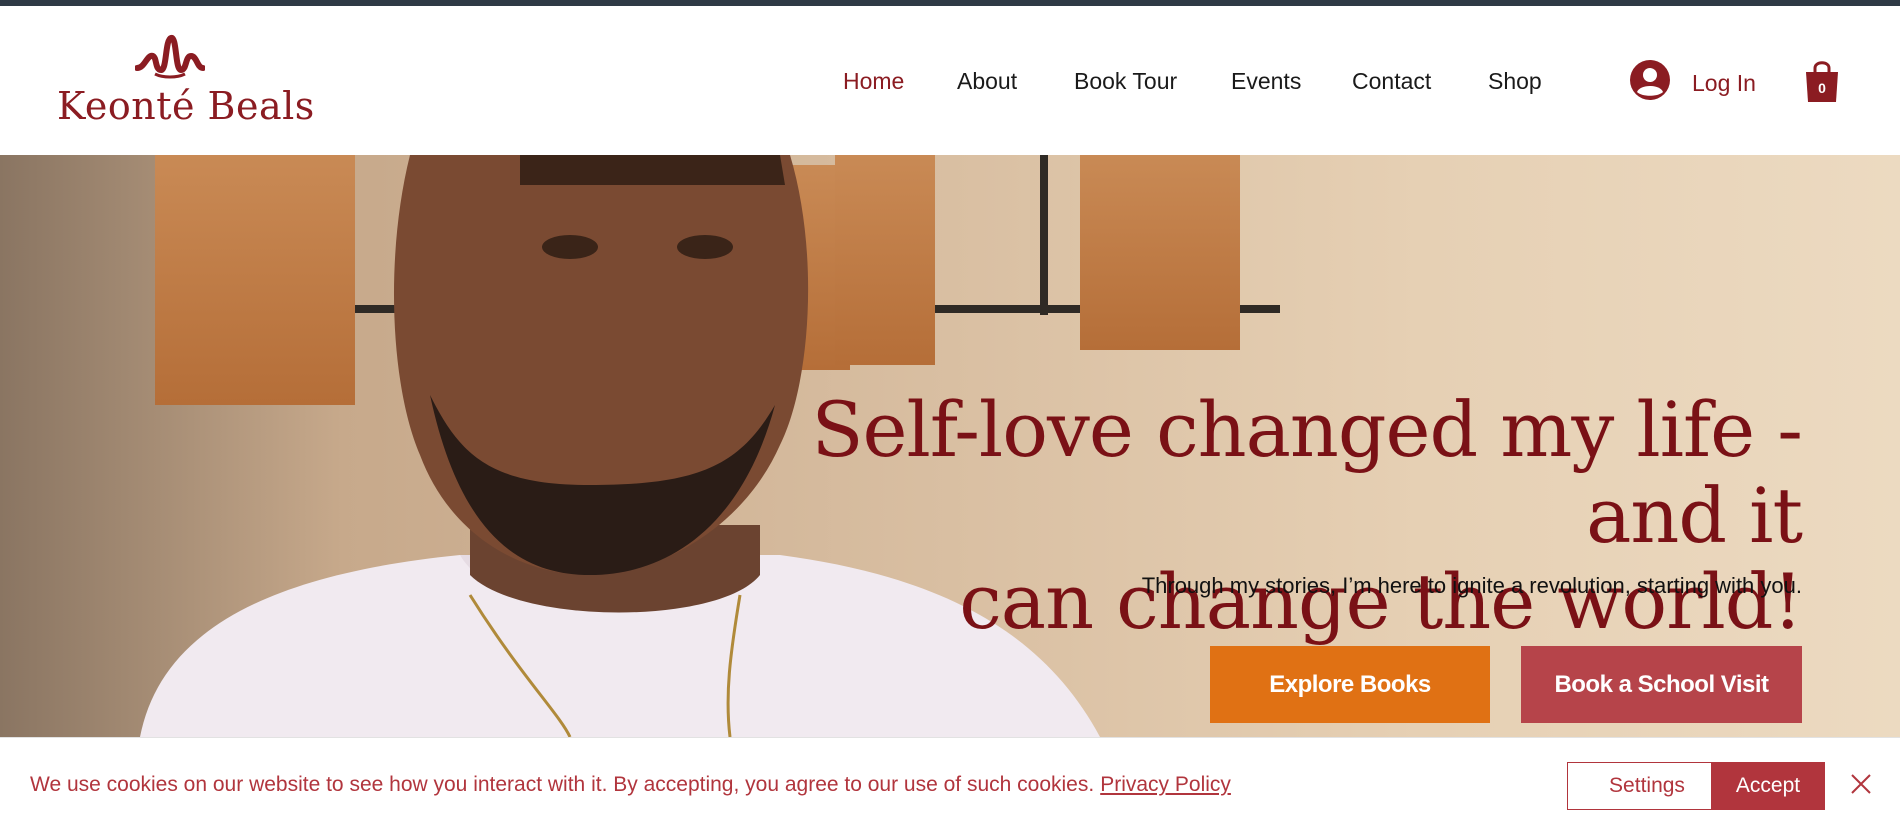 The width and height of the screenshot is (1900, 835). Describe the element at coordinates (1822, 88) in the screenshot. I see `cart-count-badge: 0` at that location.